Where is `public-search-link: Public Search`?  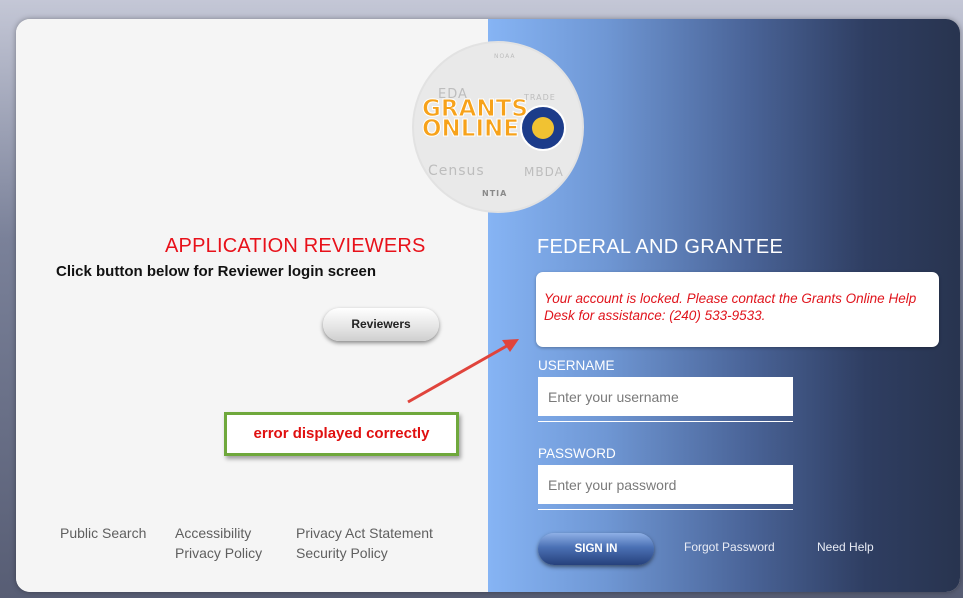
public-search-link: Public Search is located at coordinates (103, 533).